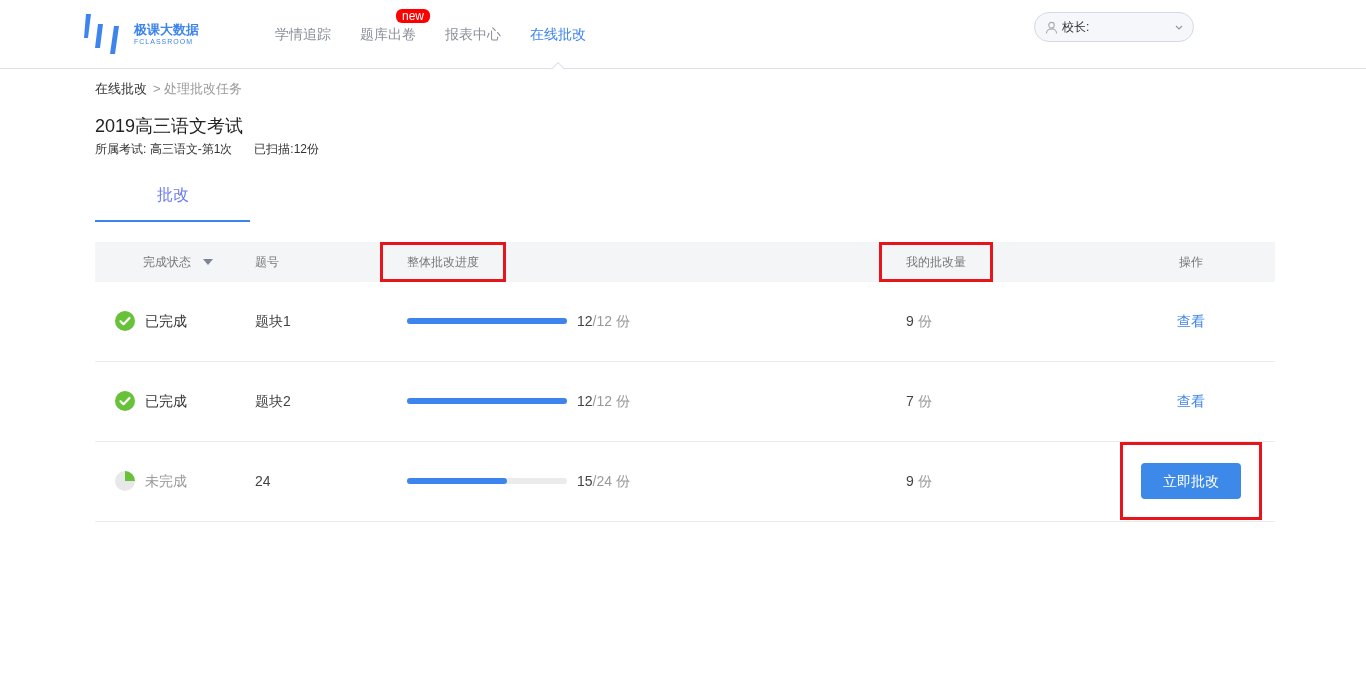 The width and height of the screenshot is (1366, 700). Describe the element at coordinates (1190, 262) in the screenshot. I see `column-header: 操作` at that location.